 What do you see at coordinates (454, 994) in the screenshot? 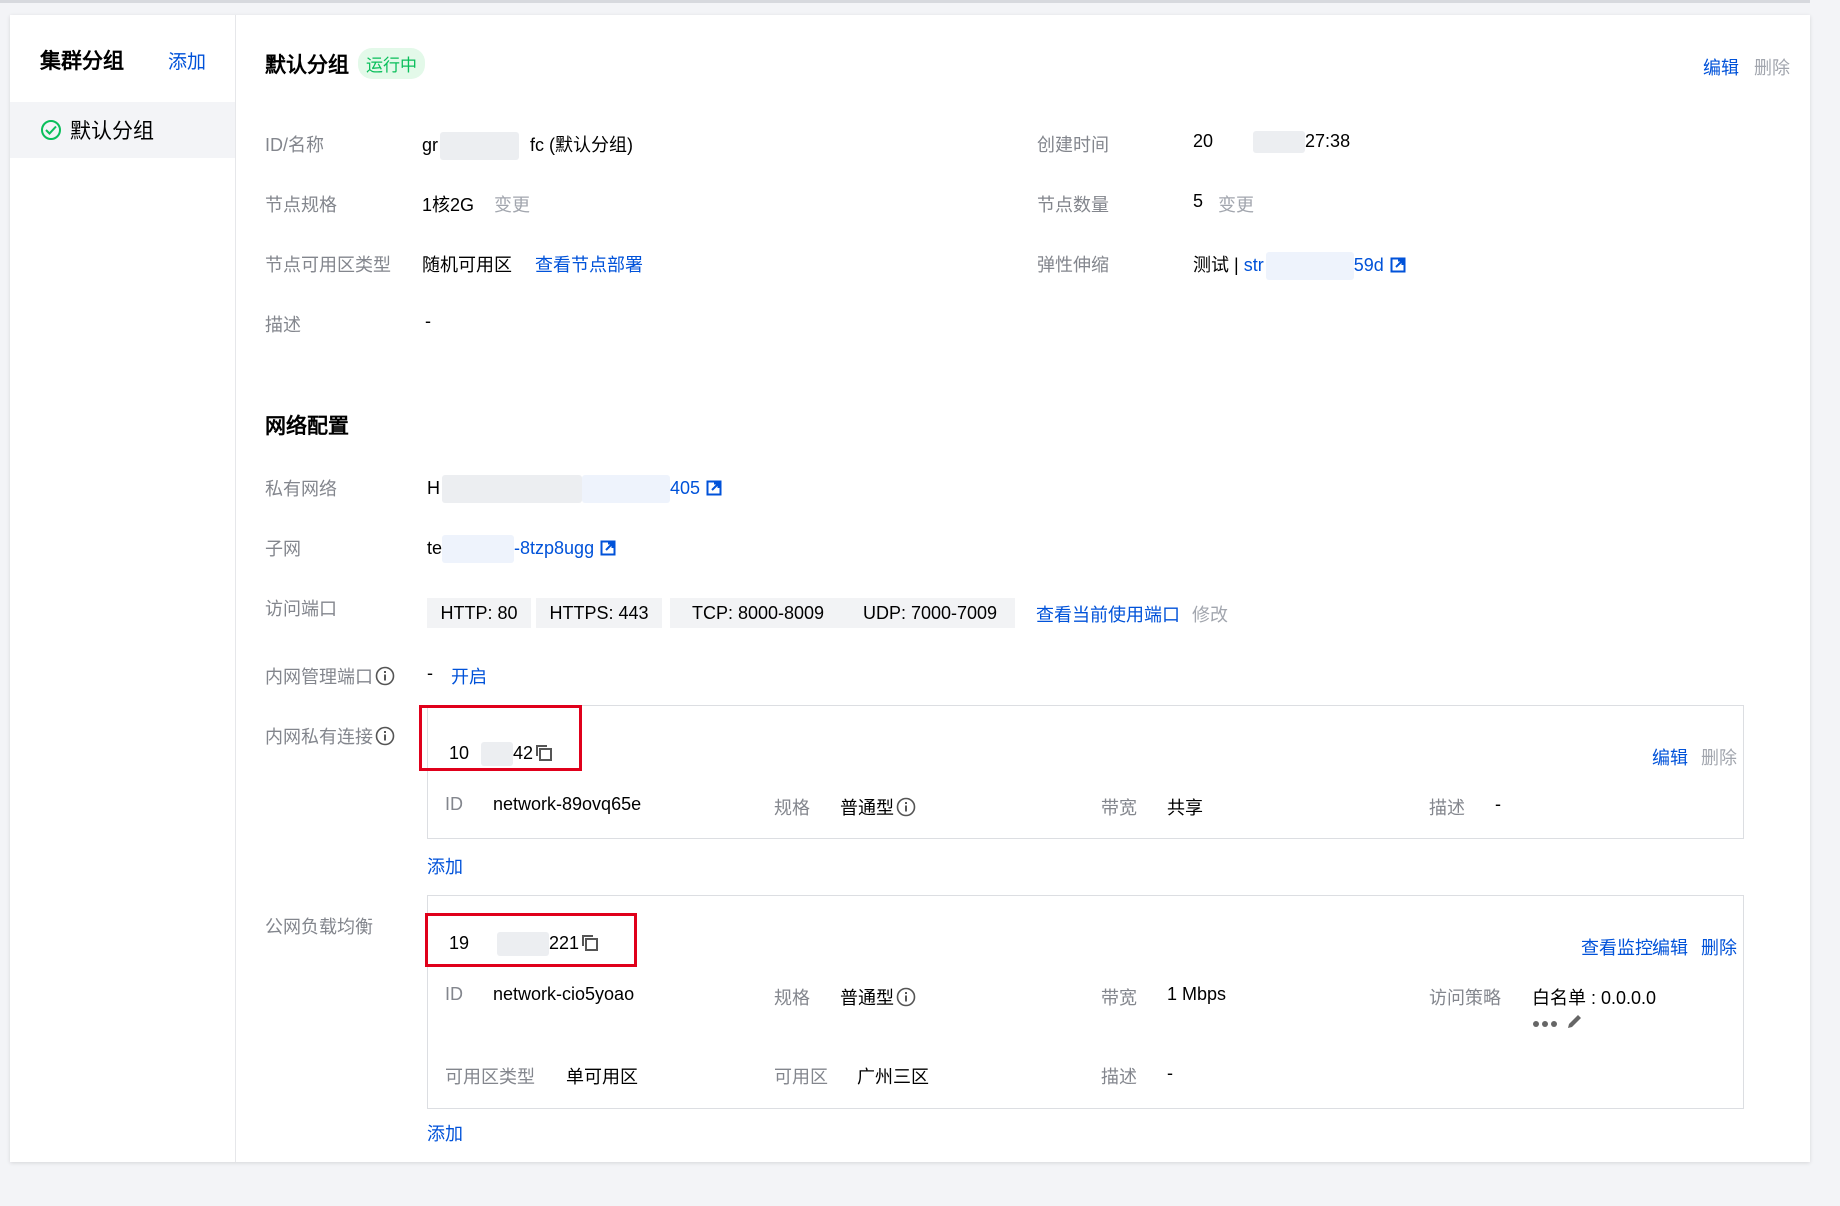
I see `public-lb-id-label: ID` at bounding box center [454, 994].